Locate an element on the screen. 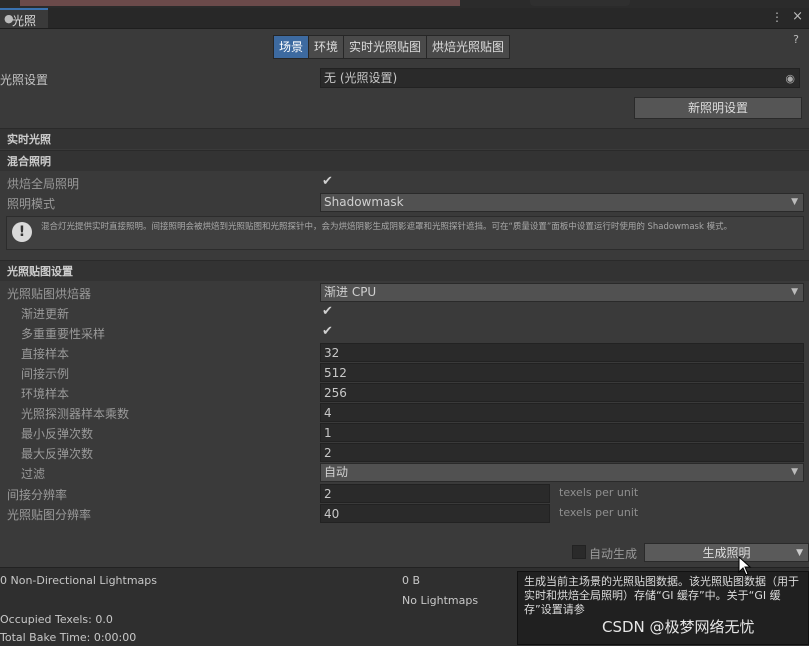 This screenshot has height=646, width=809. lighting-mode-value: Shadowmask is located at coordinates (364, 202).